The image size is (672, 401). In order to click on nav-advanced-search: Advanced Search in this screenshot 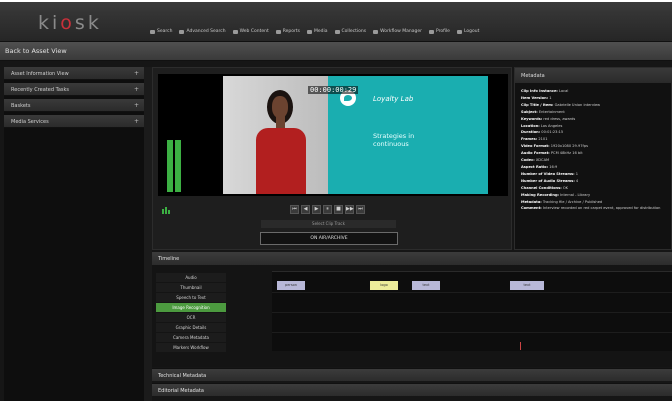, I will do `click(202, 31)`.